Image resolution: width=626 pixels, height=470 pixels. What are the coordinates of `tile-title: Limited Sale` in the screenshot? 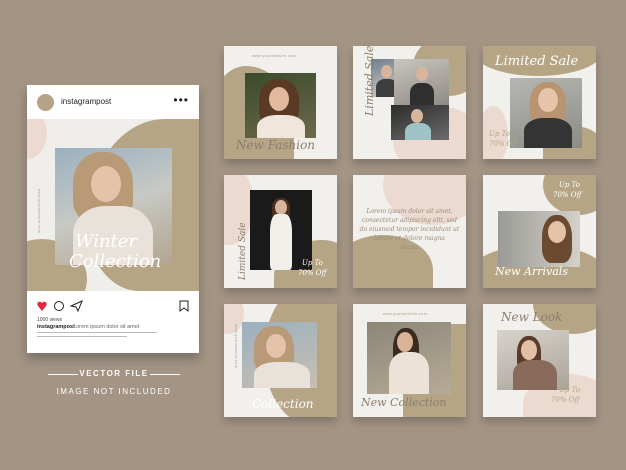 It's located at (537, 61).